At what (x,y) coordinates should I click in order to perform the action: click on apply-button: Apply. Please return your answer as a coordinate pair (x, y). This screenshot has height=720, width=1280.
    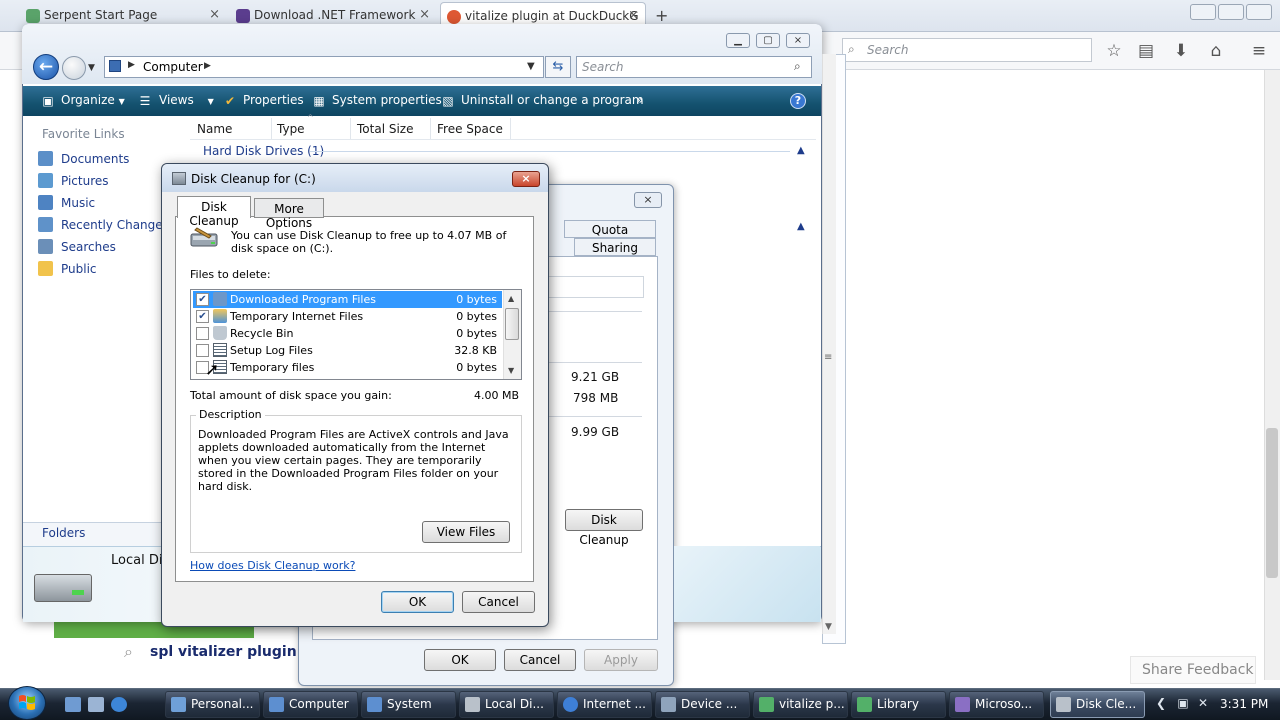
    Looking at the image, I should click on (621, 660).